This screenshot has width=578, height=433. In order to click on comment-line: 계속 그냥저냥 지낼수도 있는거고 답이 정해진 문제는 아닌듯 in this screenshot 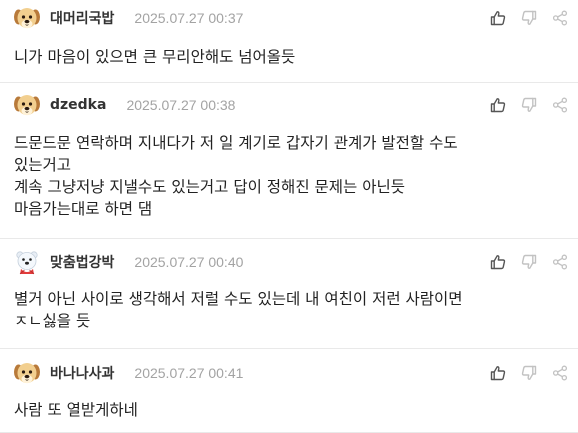, I will do `click(209, 187)`.